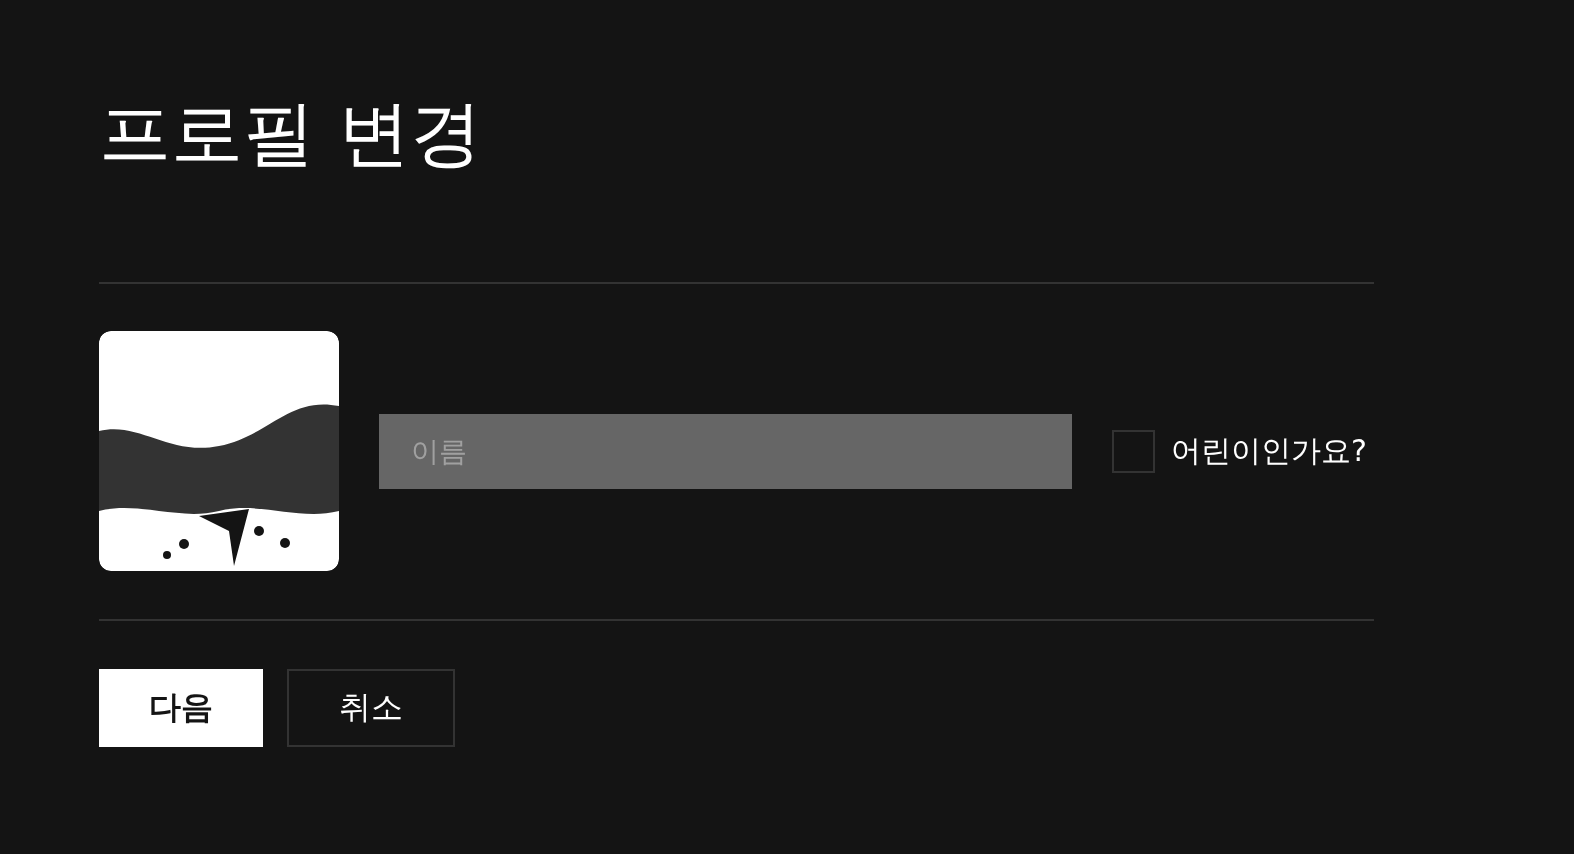 This screenshot has height=854, width=1574. What do you see at coordinates (290, 133) in the screenshot?
I see `page-title: 프로필 변경` at bounding box center [290, 133].